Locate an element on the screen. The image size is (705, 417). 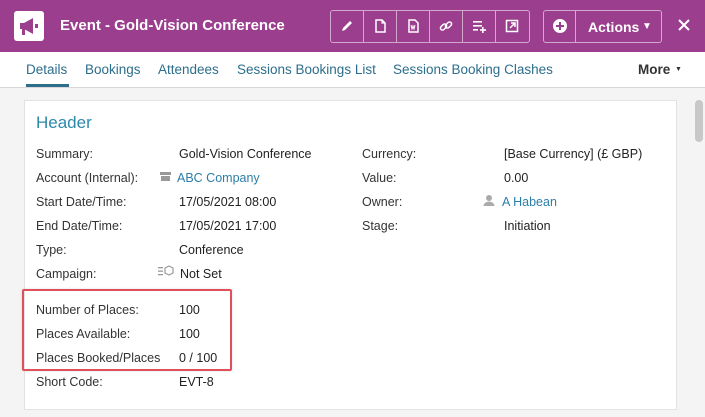
word-document-icon is located at coordinates (413, 26).